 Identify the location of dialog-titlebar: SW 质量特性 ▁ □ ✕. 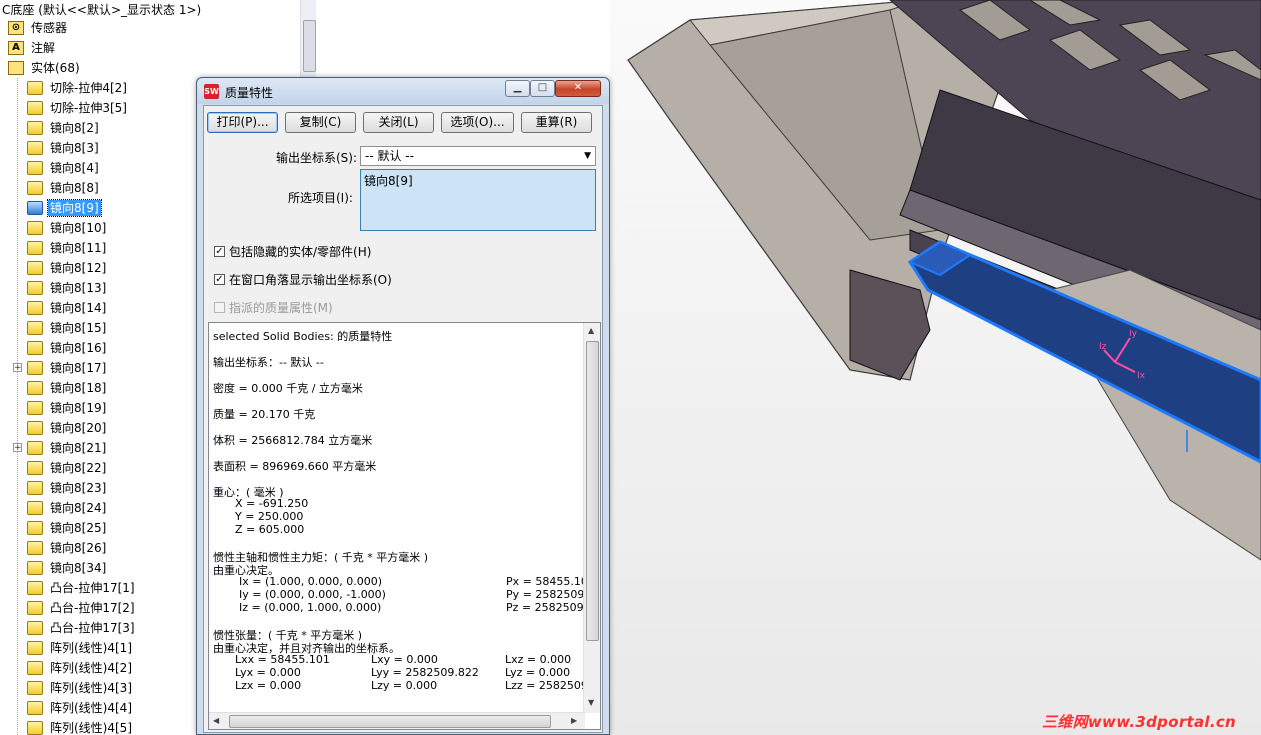
(403, 91).